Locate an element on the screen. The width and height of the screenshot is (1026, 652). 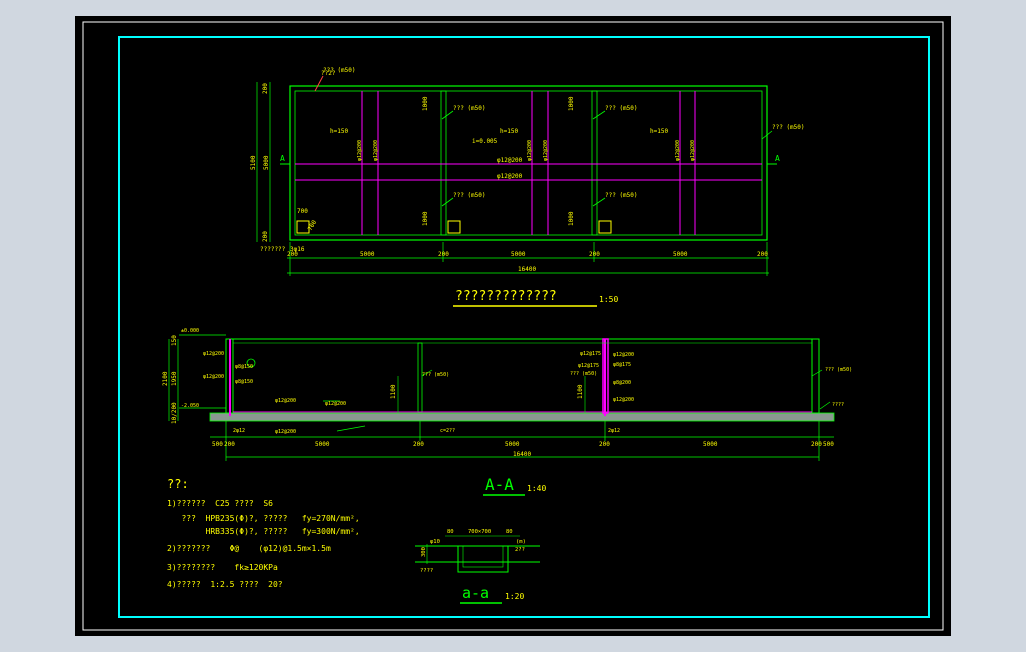
detail-label-bottom: ???? is located at coordinates (426, 571).